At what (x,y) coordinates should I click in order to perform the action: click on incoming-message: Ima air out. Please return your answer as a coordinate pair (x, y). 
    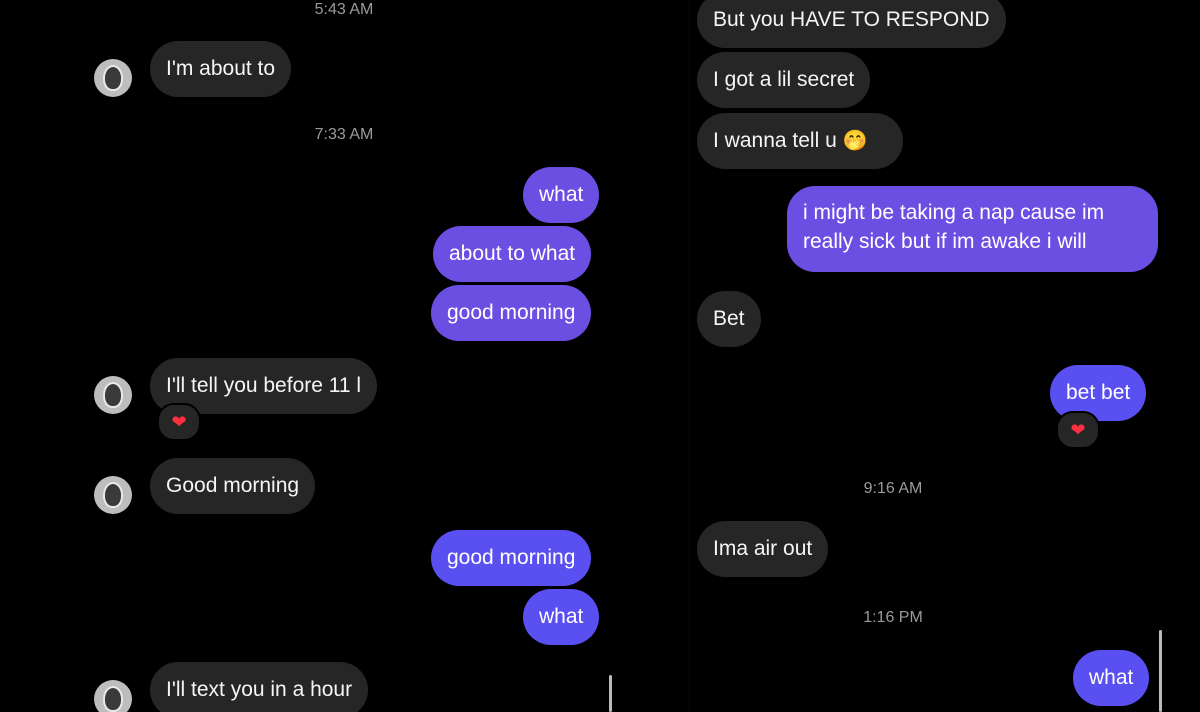
    Looking at the image, I should click on (763, 549).